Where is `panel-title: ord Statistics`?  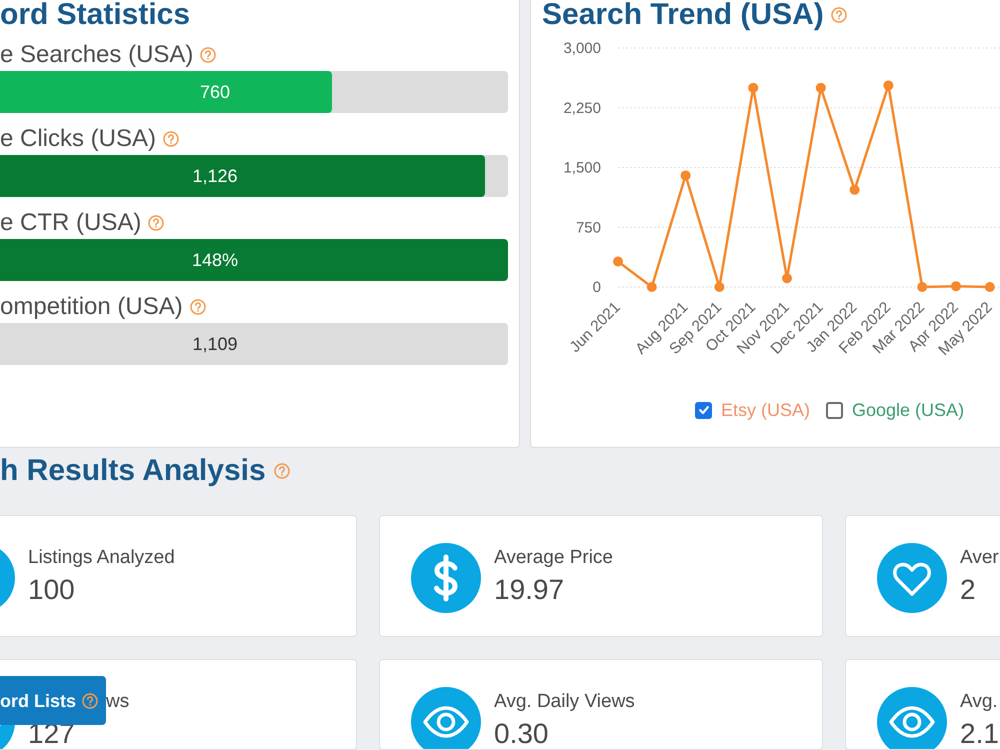 panel-title: ord Statistics is located at coordinates (95, 15).